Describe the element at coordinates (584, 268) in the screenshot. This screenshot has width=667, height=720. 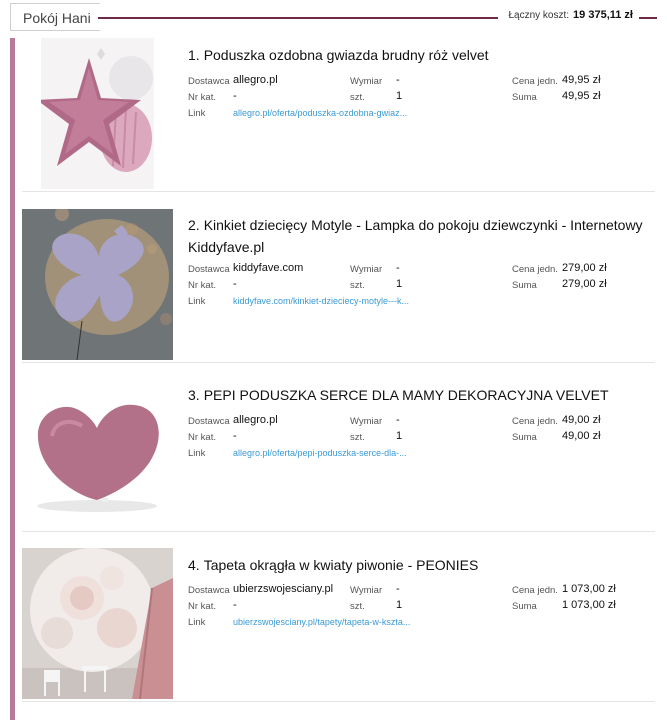
I see `unit-price-value: 279,00 zł` at that location.